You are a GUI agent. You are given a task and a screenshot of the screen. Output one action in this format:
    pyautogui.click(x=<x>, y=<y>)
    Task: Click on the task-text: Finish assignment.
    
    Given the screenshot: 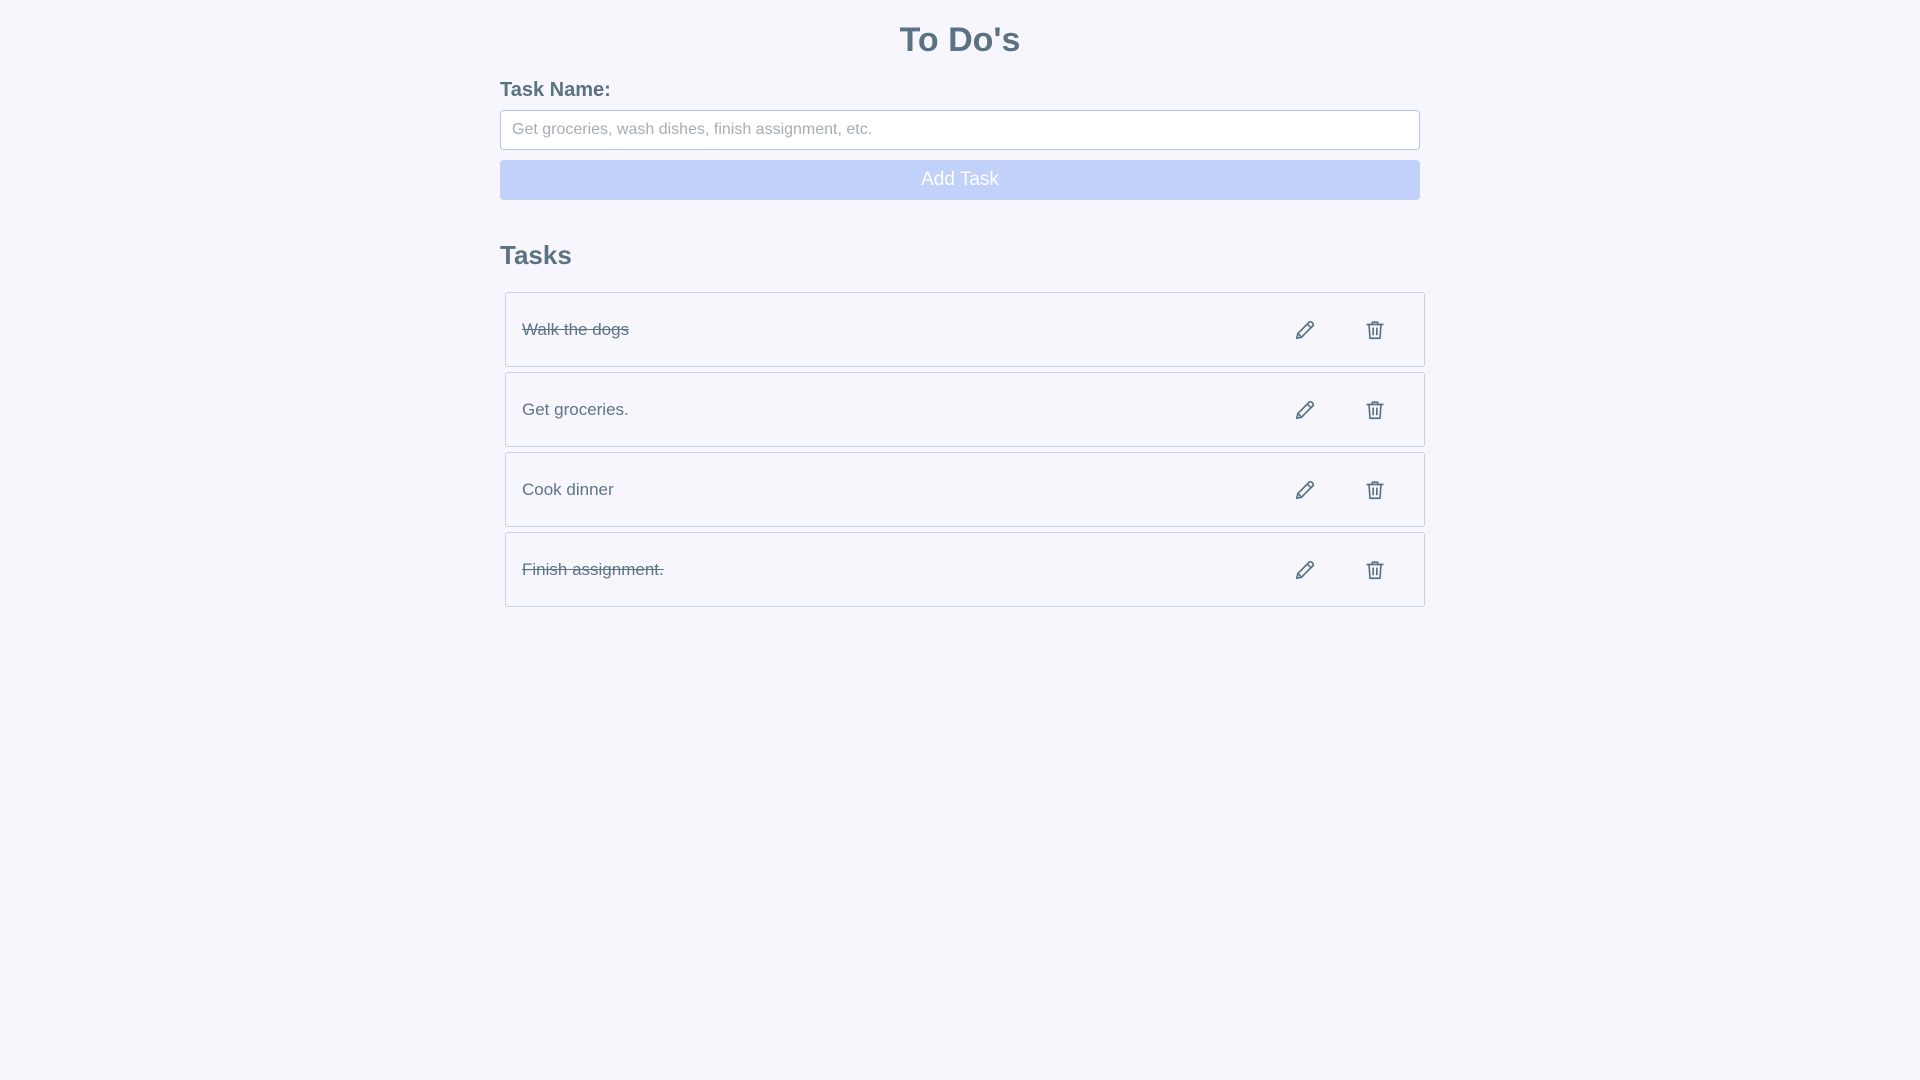 What is the action you would take?
    pyautogui.click(x=593, y=569)
    